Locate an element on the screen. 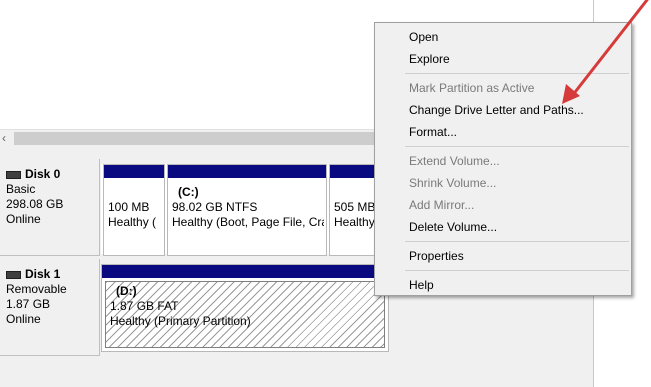  annotation-arrow-icon is located at coordinates (605, 52).